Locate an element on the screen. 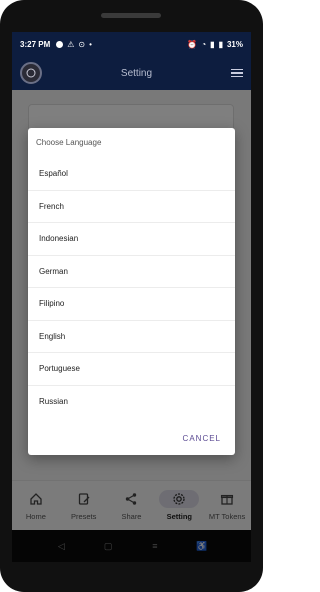 The height and width of the screenshot is (592, 320). avatar is located at coordinates (31, 73).